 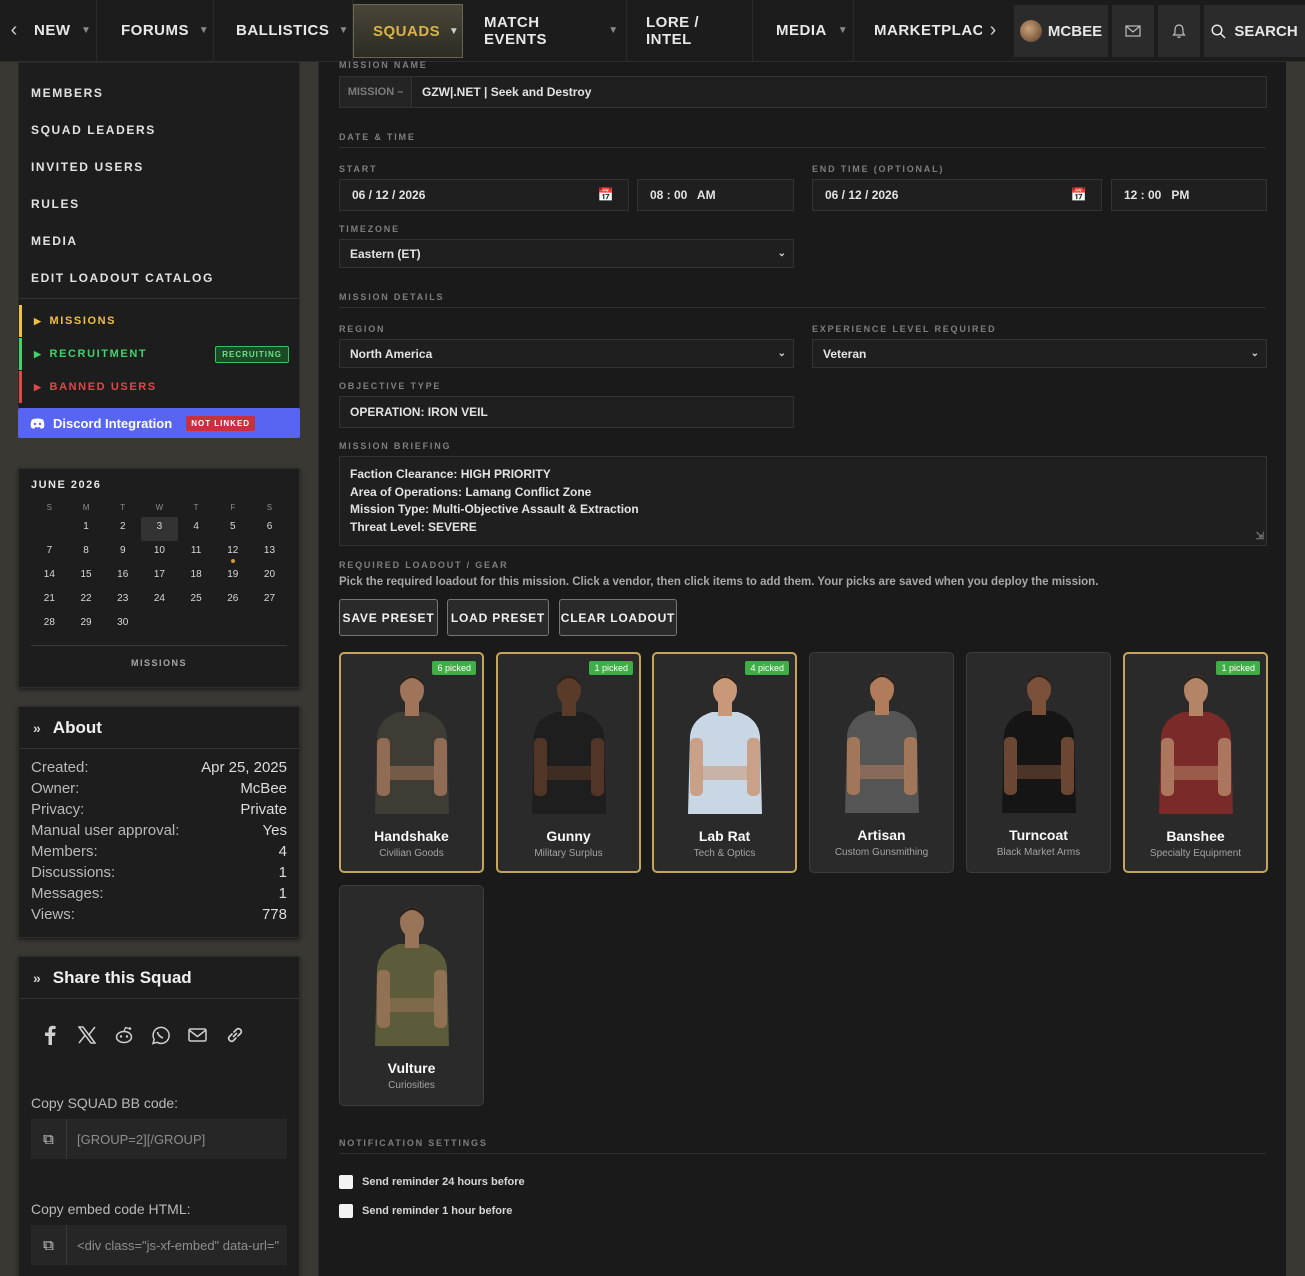 What do you see at coordinates (432, 1182) in the screenshot?
I see `reminder-24h-checkbox: Send reminder 24 hours before` at bounding box center [432, 1182].